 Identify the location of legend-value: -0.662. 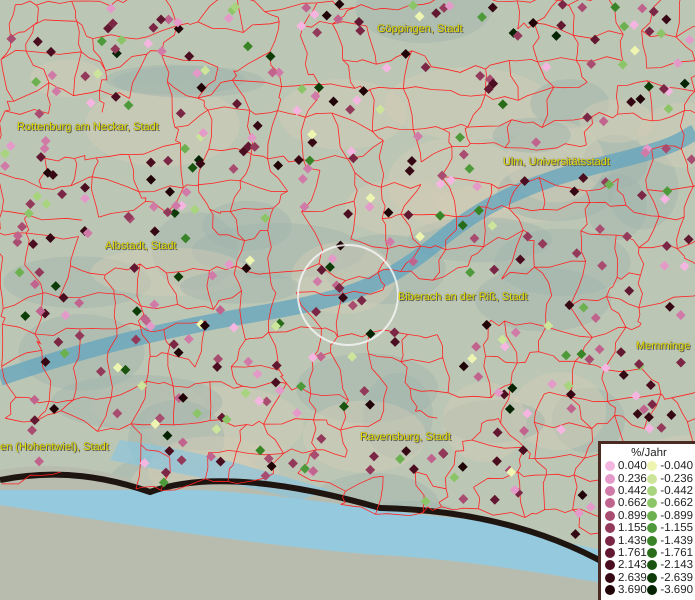
(676, 503).